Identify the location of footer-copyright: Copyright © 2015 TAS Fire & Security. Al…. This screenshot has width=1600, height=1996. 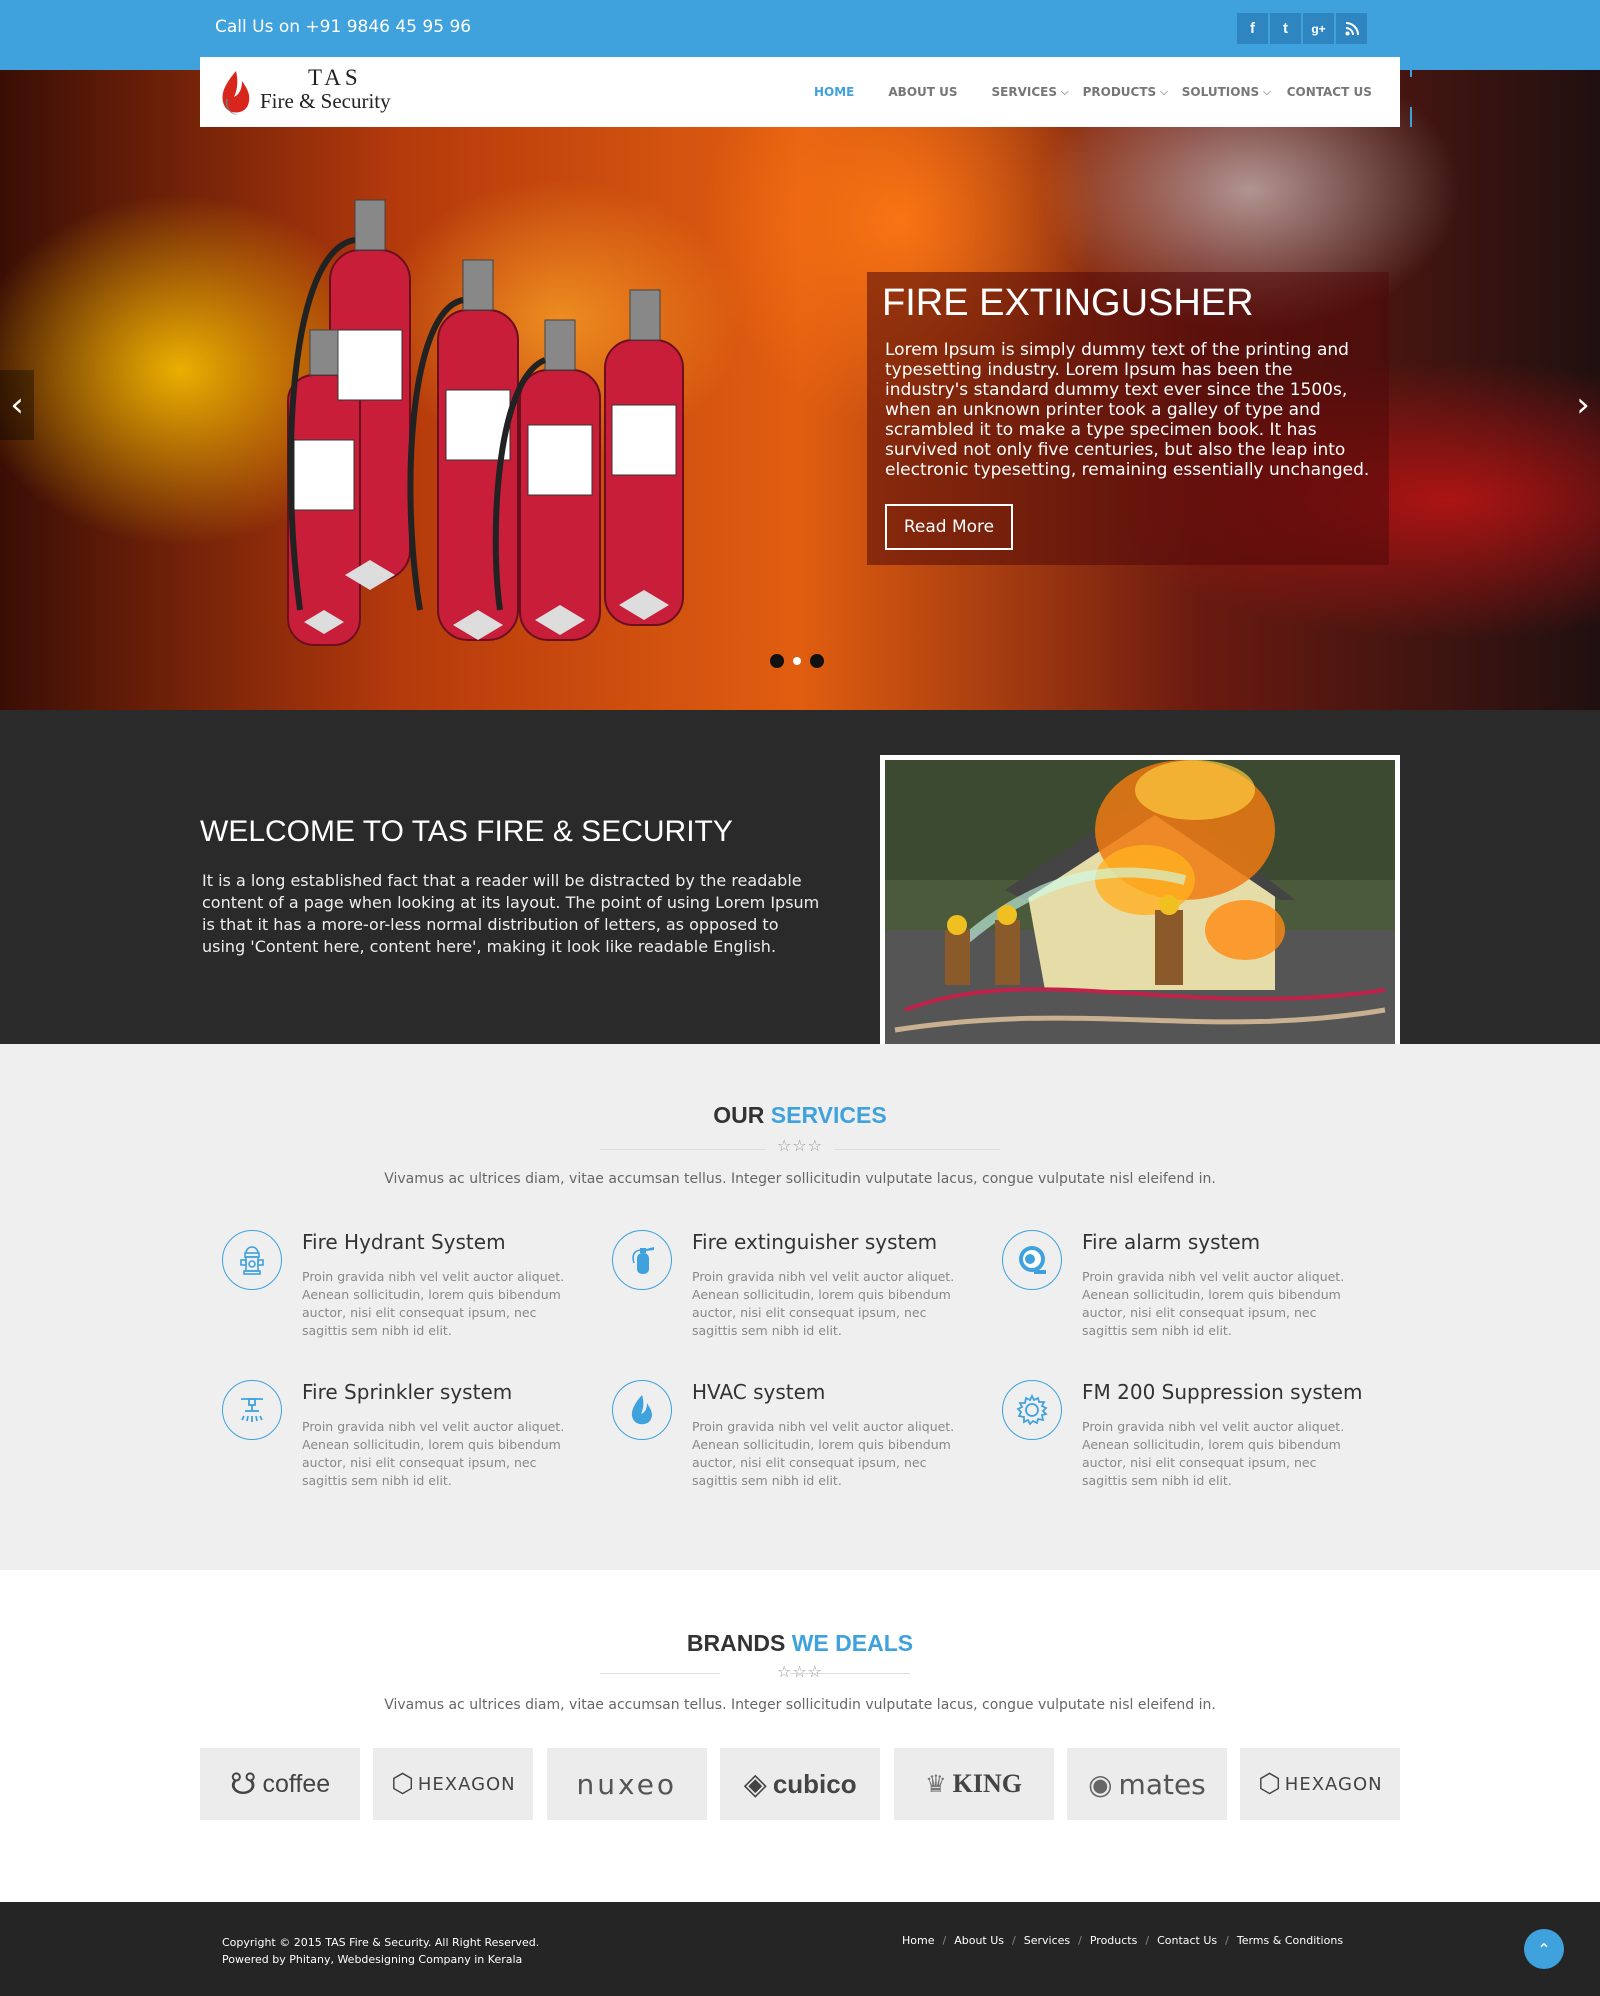
(380, 1951).